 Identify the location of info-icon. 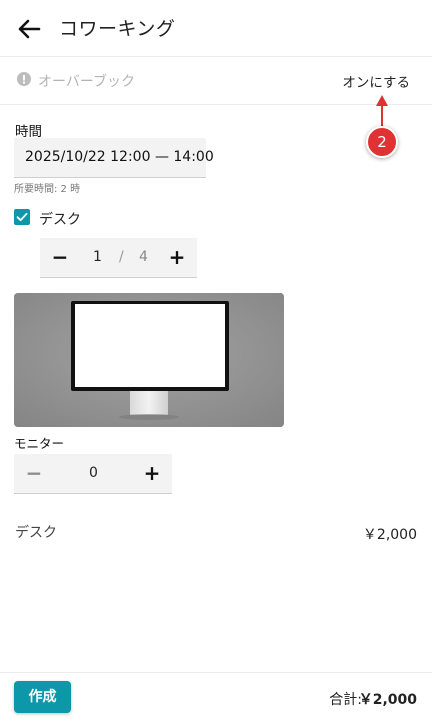
(24, 79).